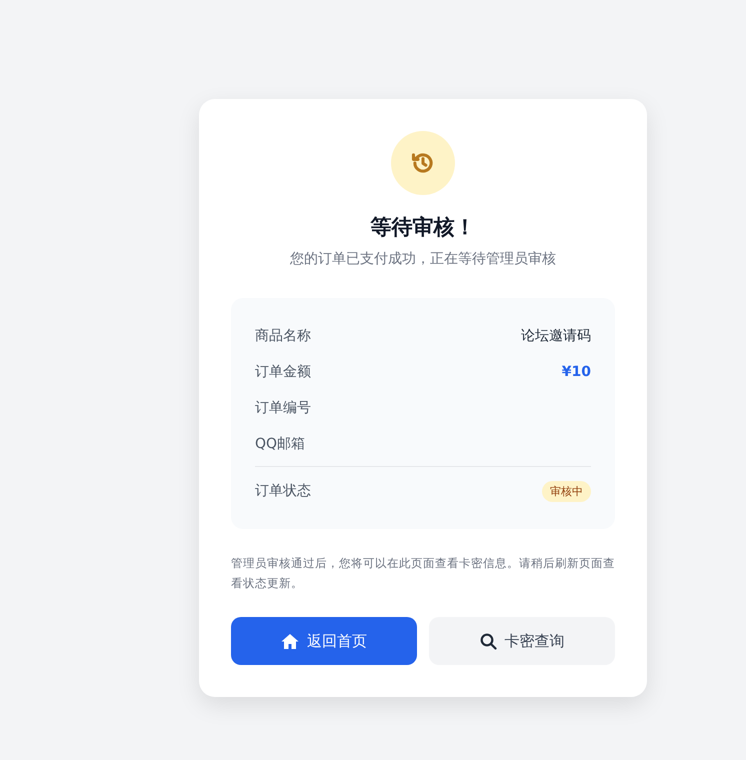 The image size is (746, 760). Describe the element at coordinates (522, 641) in the screenshot. I see `search-button: 卡密查询` at that location.